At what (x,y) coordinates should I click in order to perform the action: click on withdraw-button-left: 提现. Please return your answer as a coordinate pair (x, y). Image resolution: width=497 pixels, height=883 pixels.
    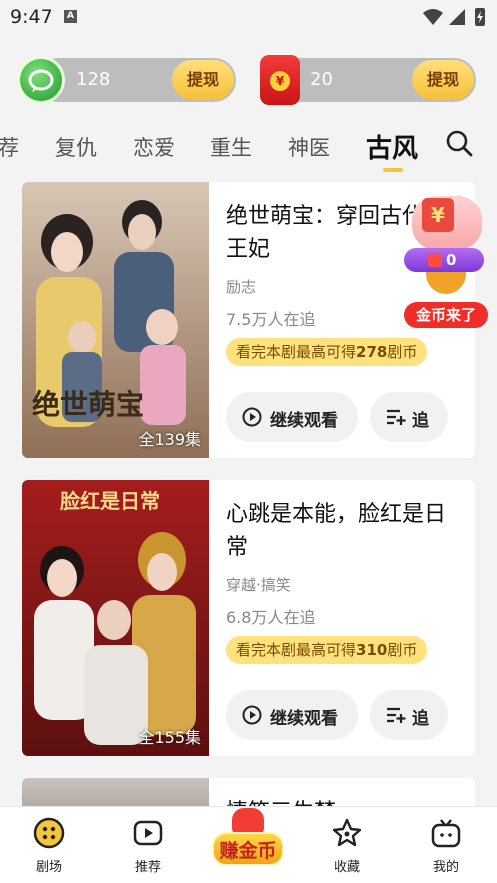
    Looking at the image, I should click on (203, 80).